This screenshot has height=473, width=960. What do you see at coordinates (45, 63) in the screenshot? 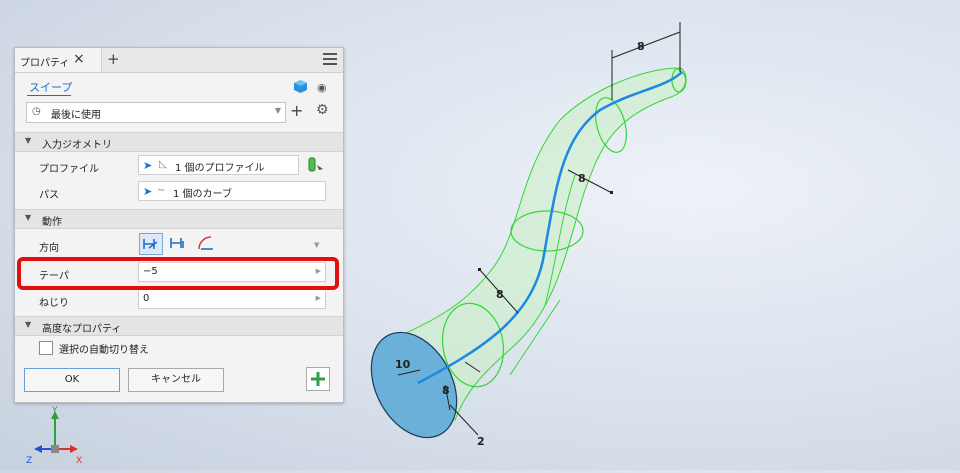
I see `tab-label: プロパティ` at bounding box center [45, 63].